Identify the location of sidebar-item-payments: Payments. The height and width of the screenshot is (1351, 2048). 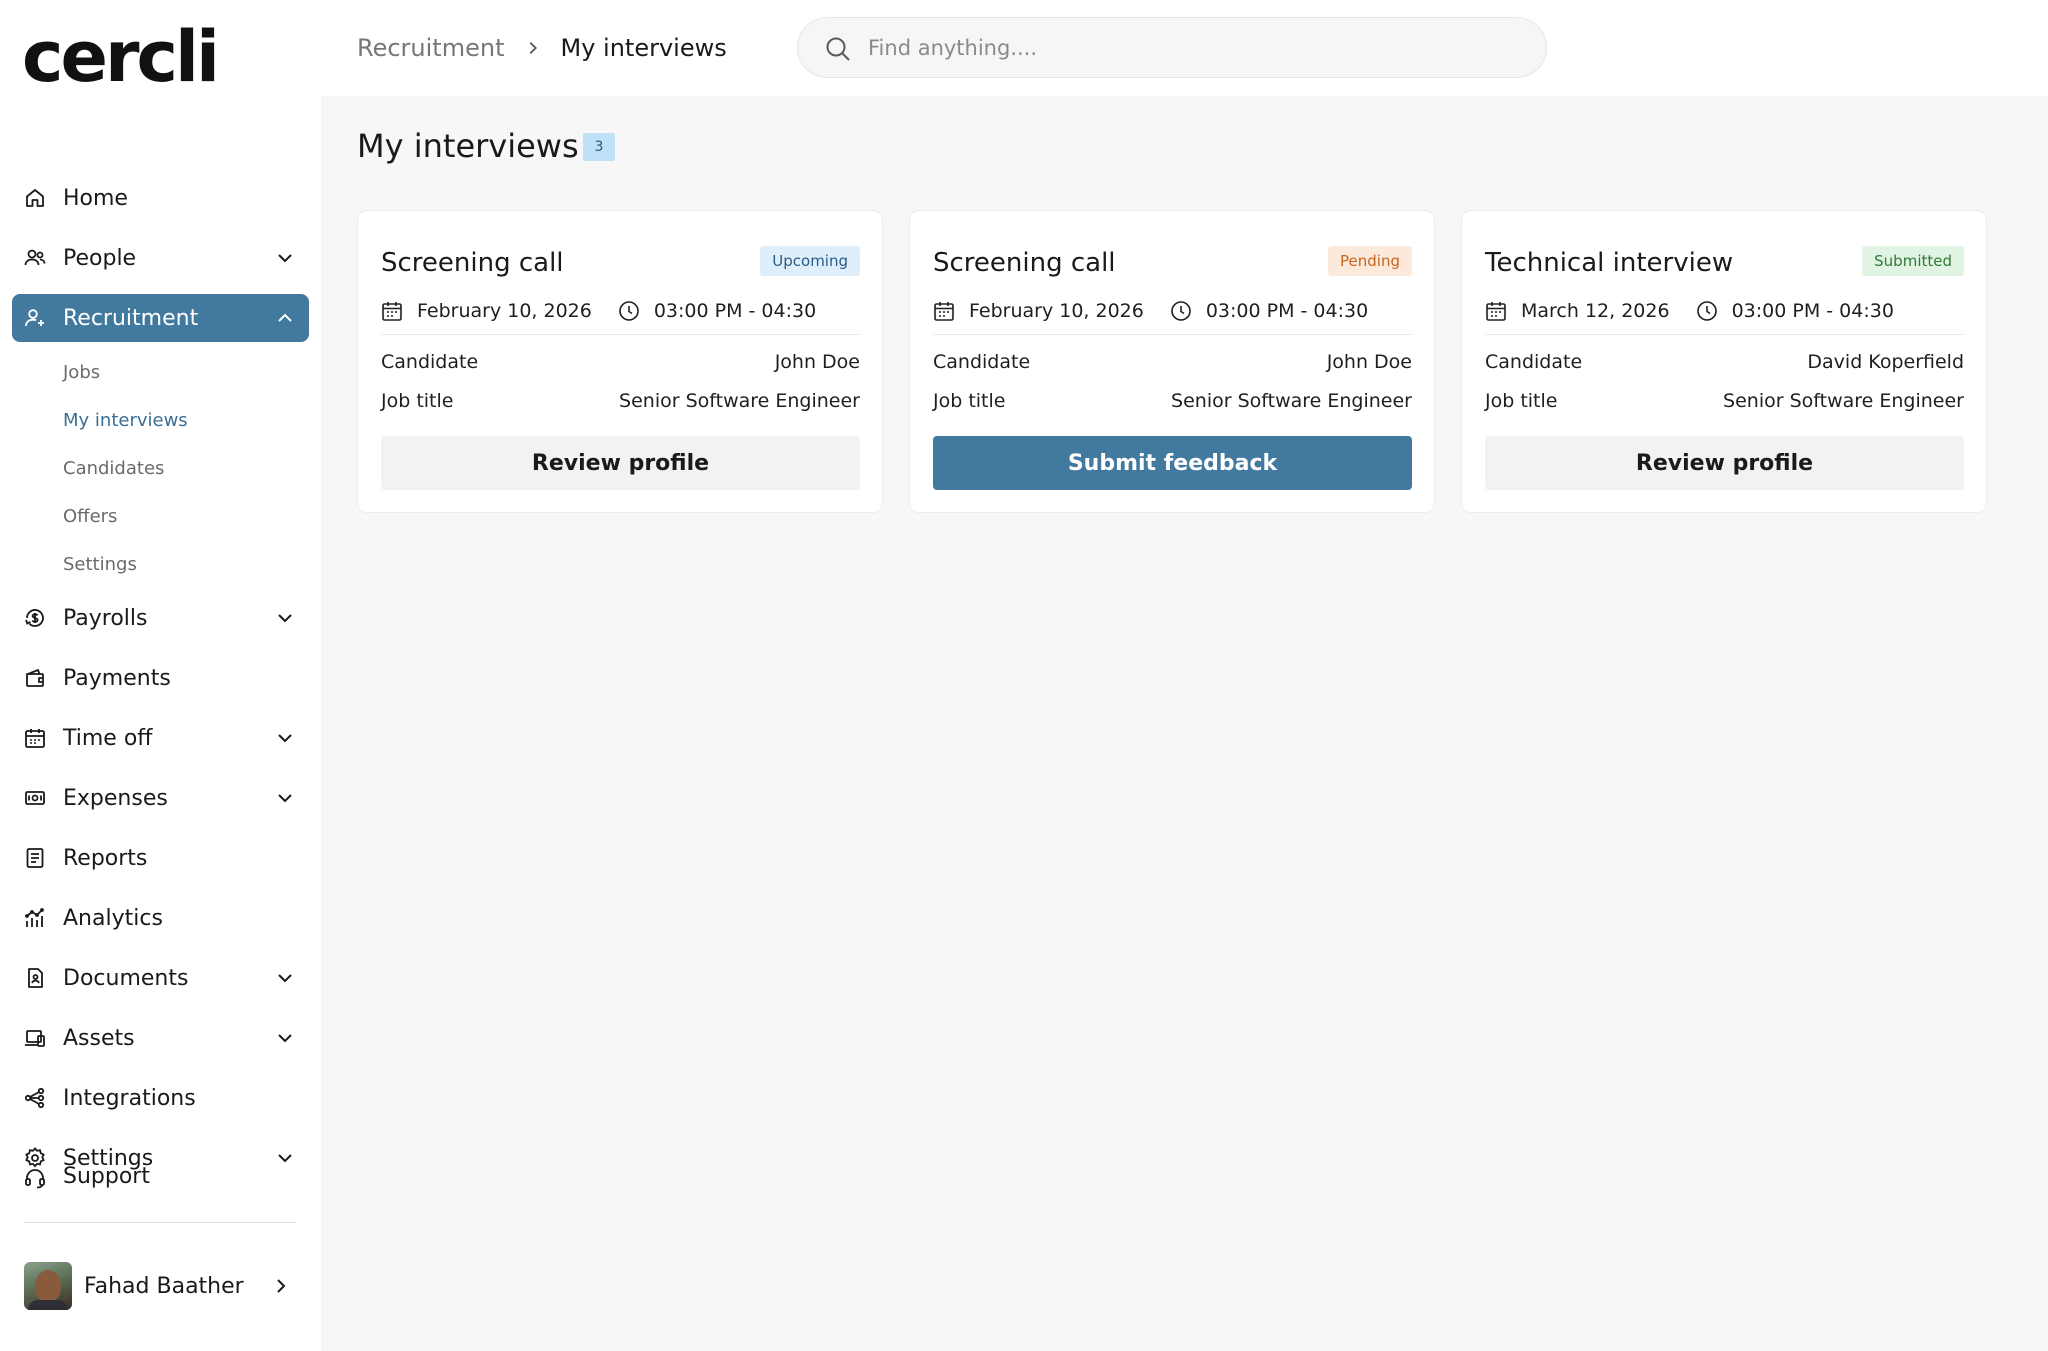
(160, 678).